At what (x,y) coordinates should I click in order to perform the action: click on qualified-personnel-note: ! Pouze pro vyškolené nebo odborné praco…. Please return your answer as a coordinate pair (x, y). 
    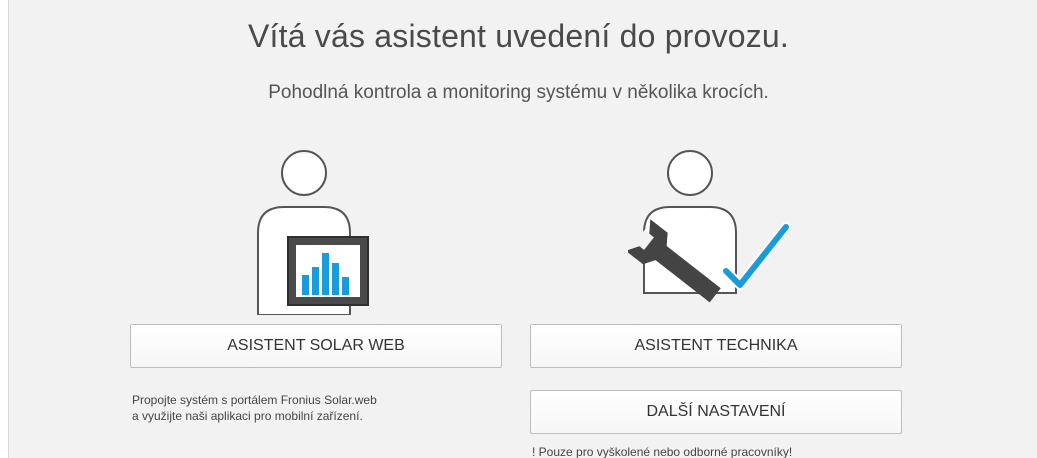
    Looking at the image, I should click on (662, 451).